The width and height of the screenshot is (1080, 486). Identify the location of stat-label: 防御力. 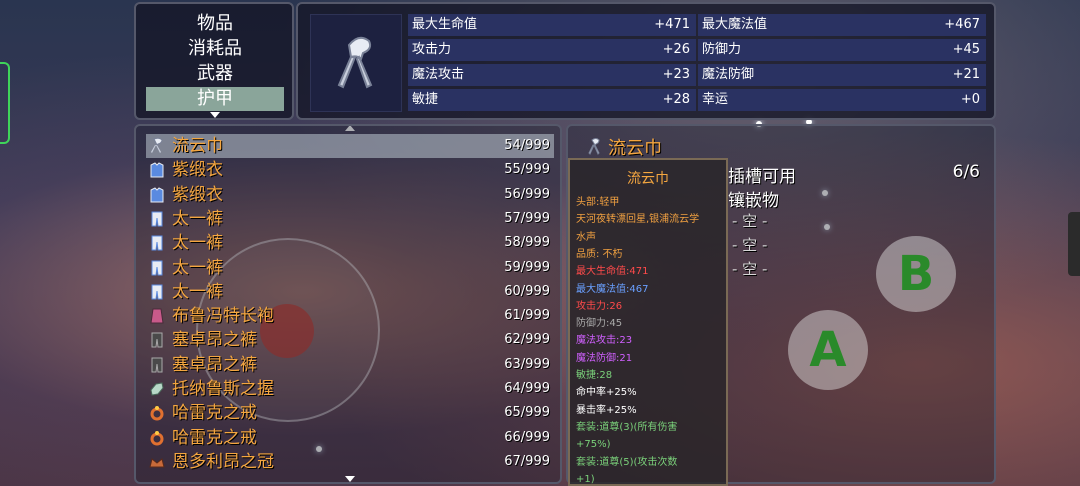
(722, 49).